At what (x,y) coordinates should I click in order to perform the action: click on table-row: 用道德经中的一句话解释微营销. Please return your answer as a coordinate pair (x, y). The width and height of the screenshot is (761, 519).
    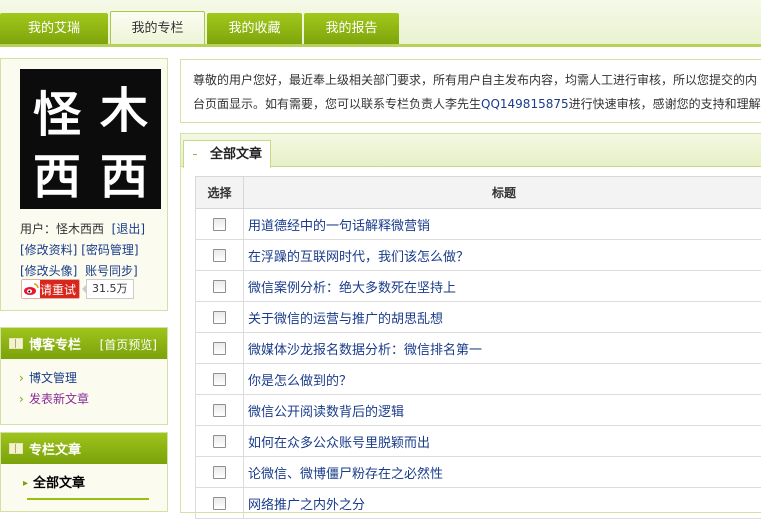
    Looking at the image, I should click on (478, 224).